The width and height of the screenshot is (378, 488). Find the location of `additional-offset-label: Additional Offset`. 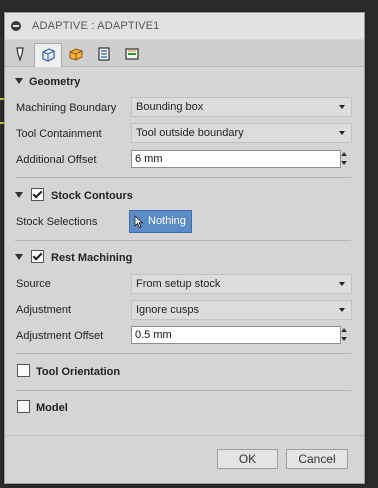

additional-offset-label: Additional Offset is located at coordinates (56, 160).